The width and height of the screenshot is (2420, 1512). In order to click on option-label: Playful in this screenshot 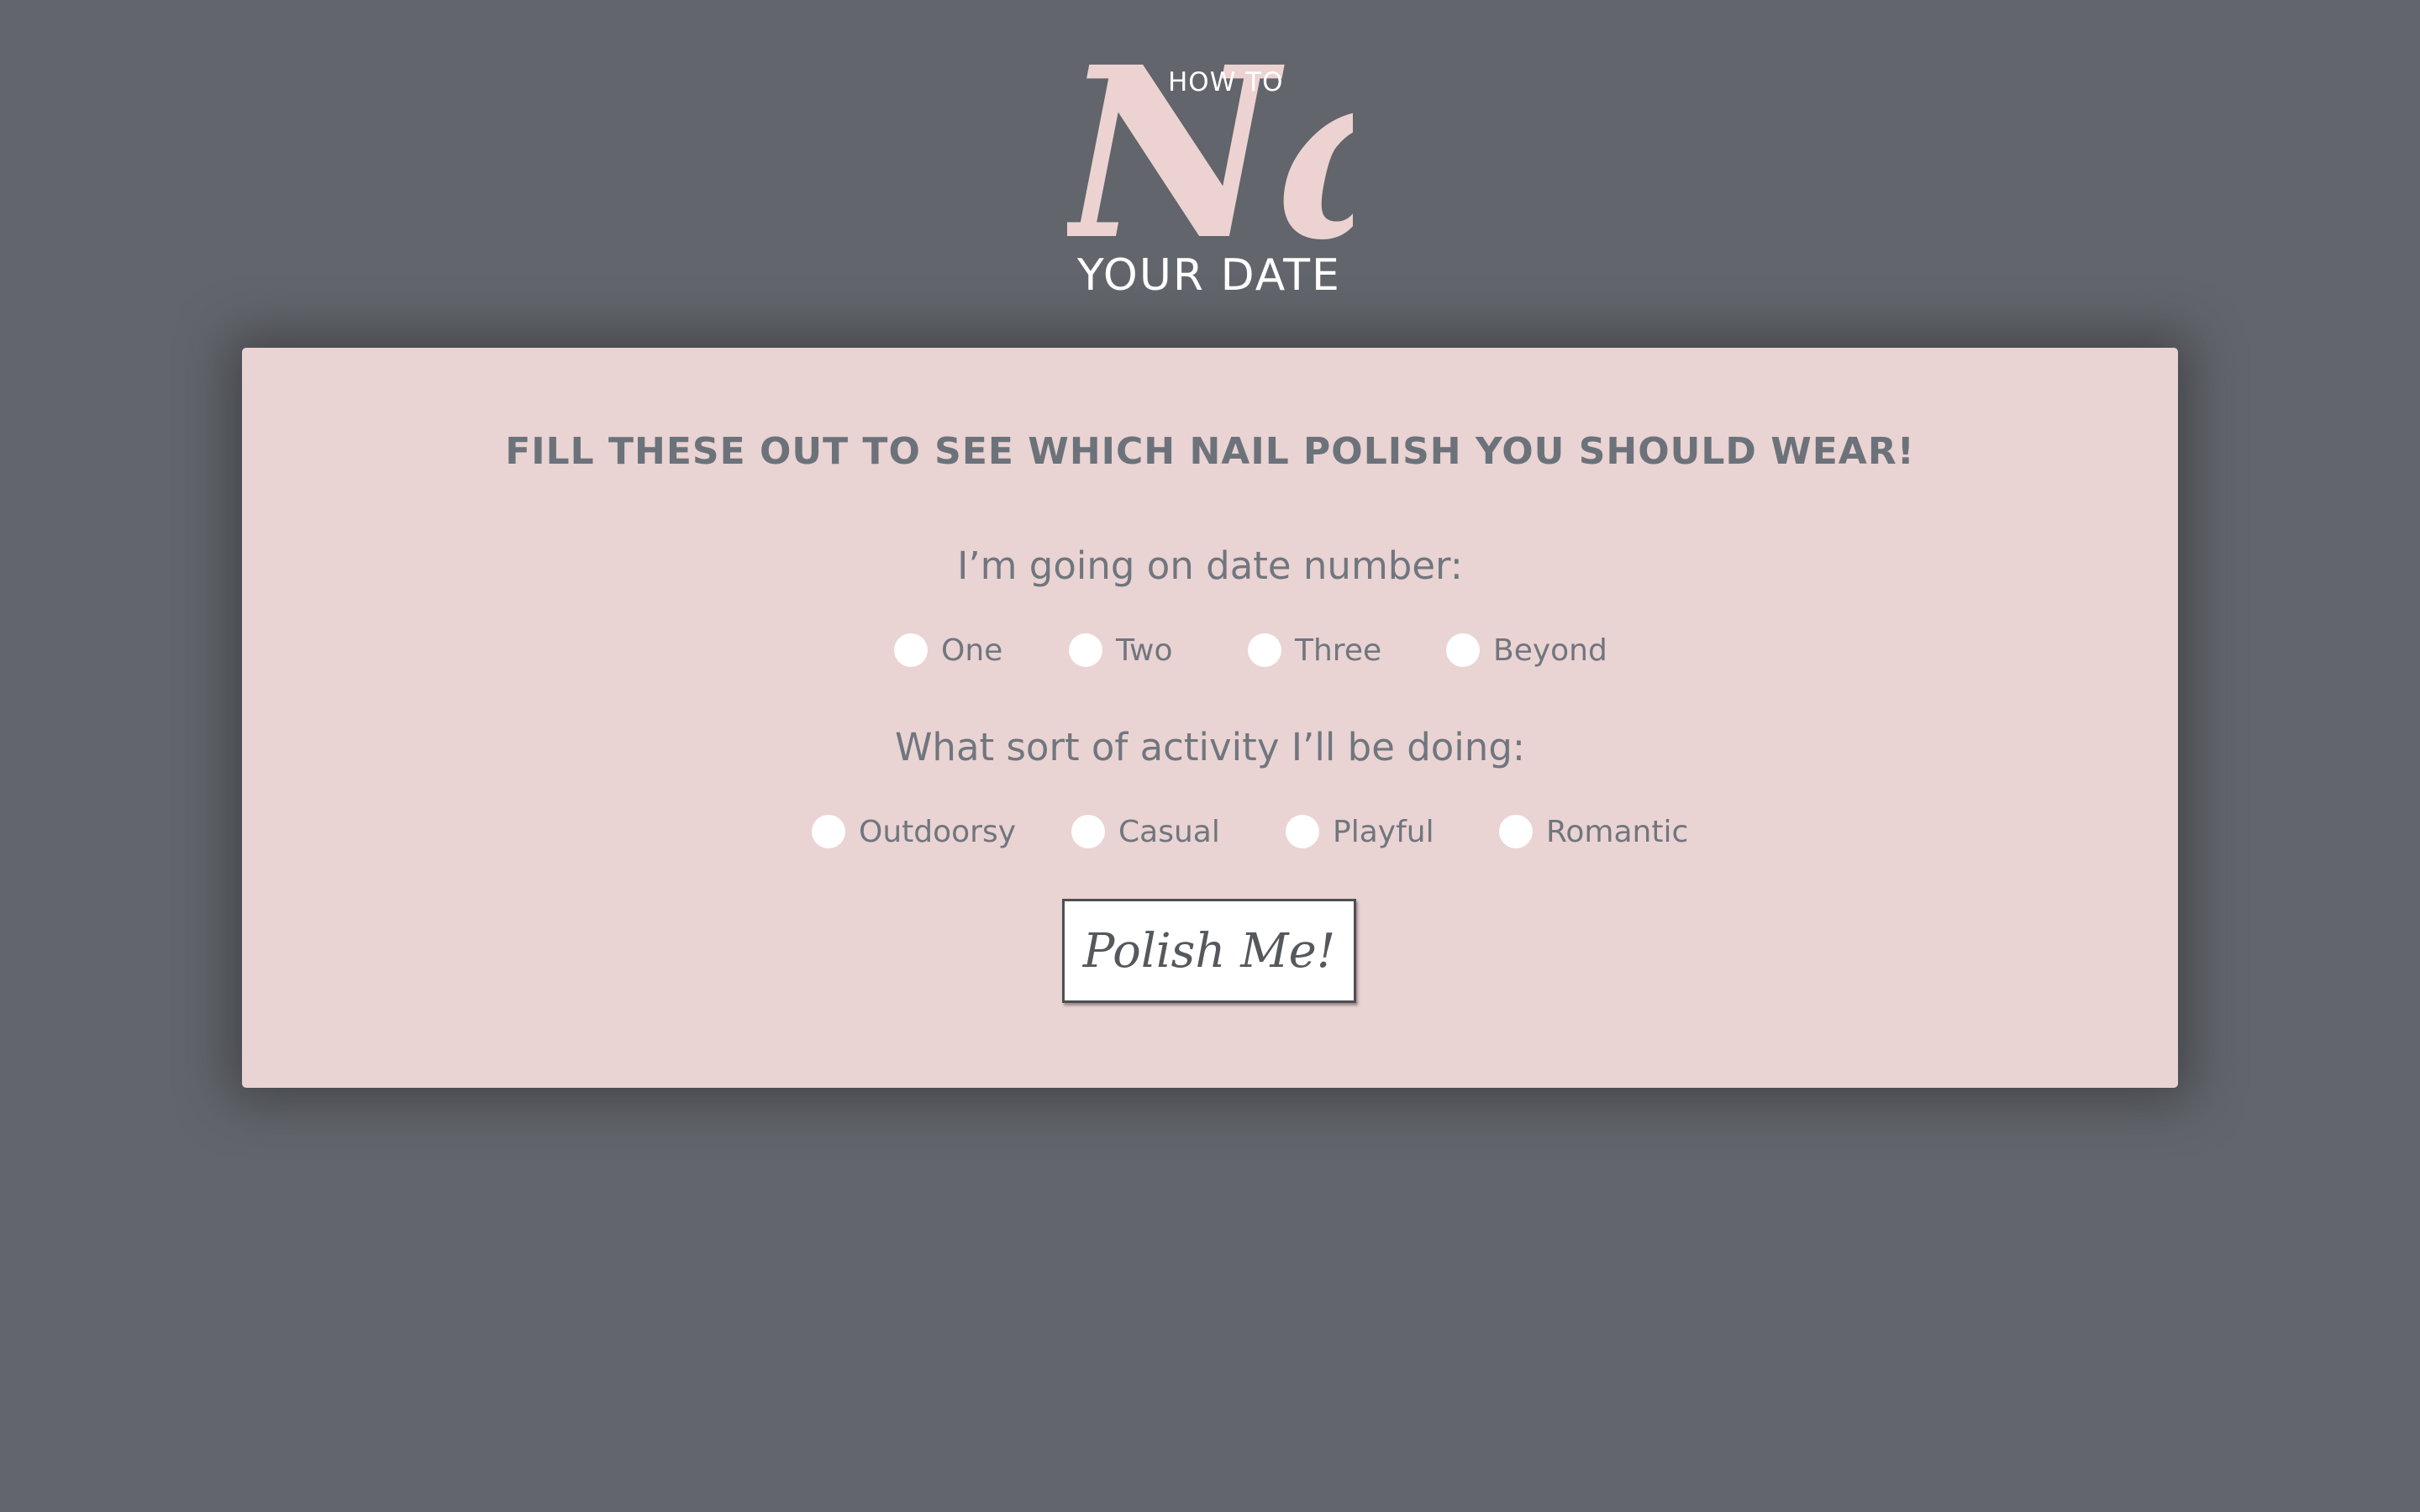, I will do `click(1383, 831)`.